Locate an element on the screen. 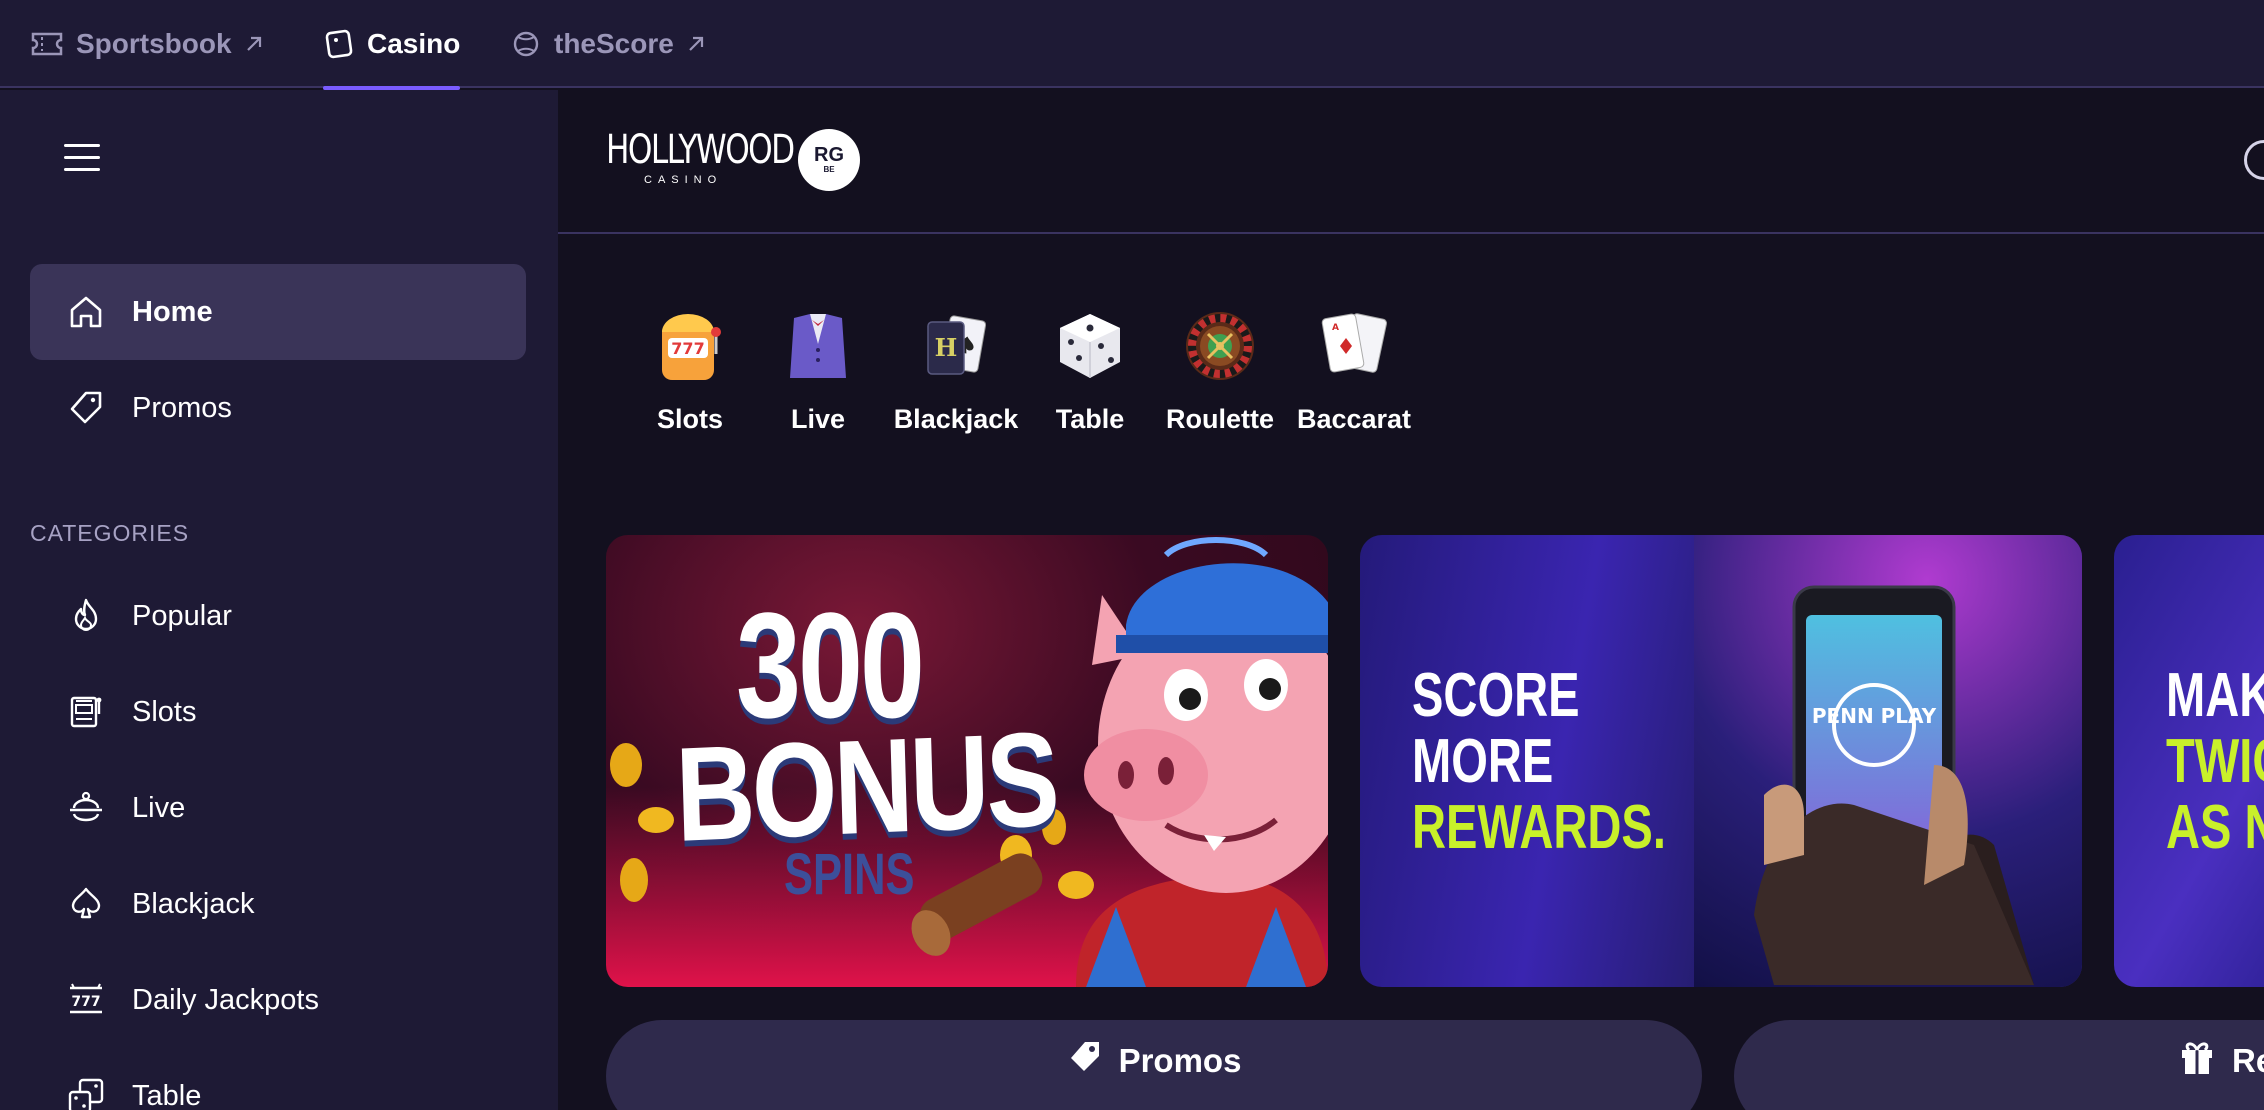  promo-banner-bonus-spins: 300 BONUS SPINS is located at coordinates (967, 761).